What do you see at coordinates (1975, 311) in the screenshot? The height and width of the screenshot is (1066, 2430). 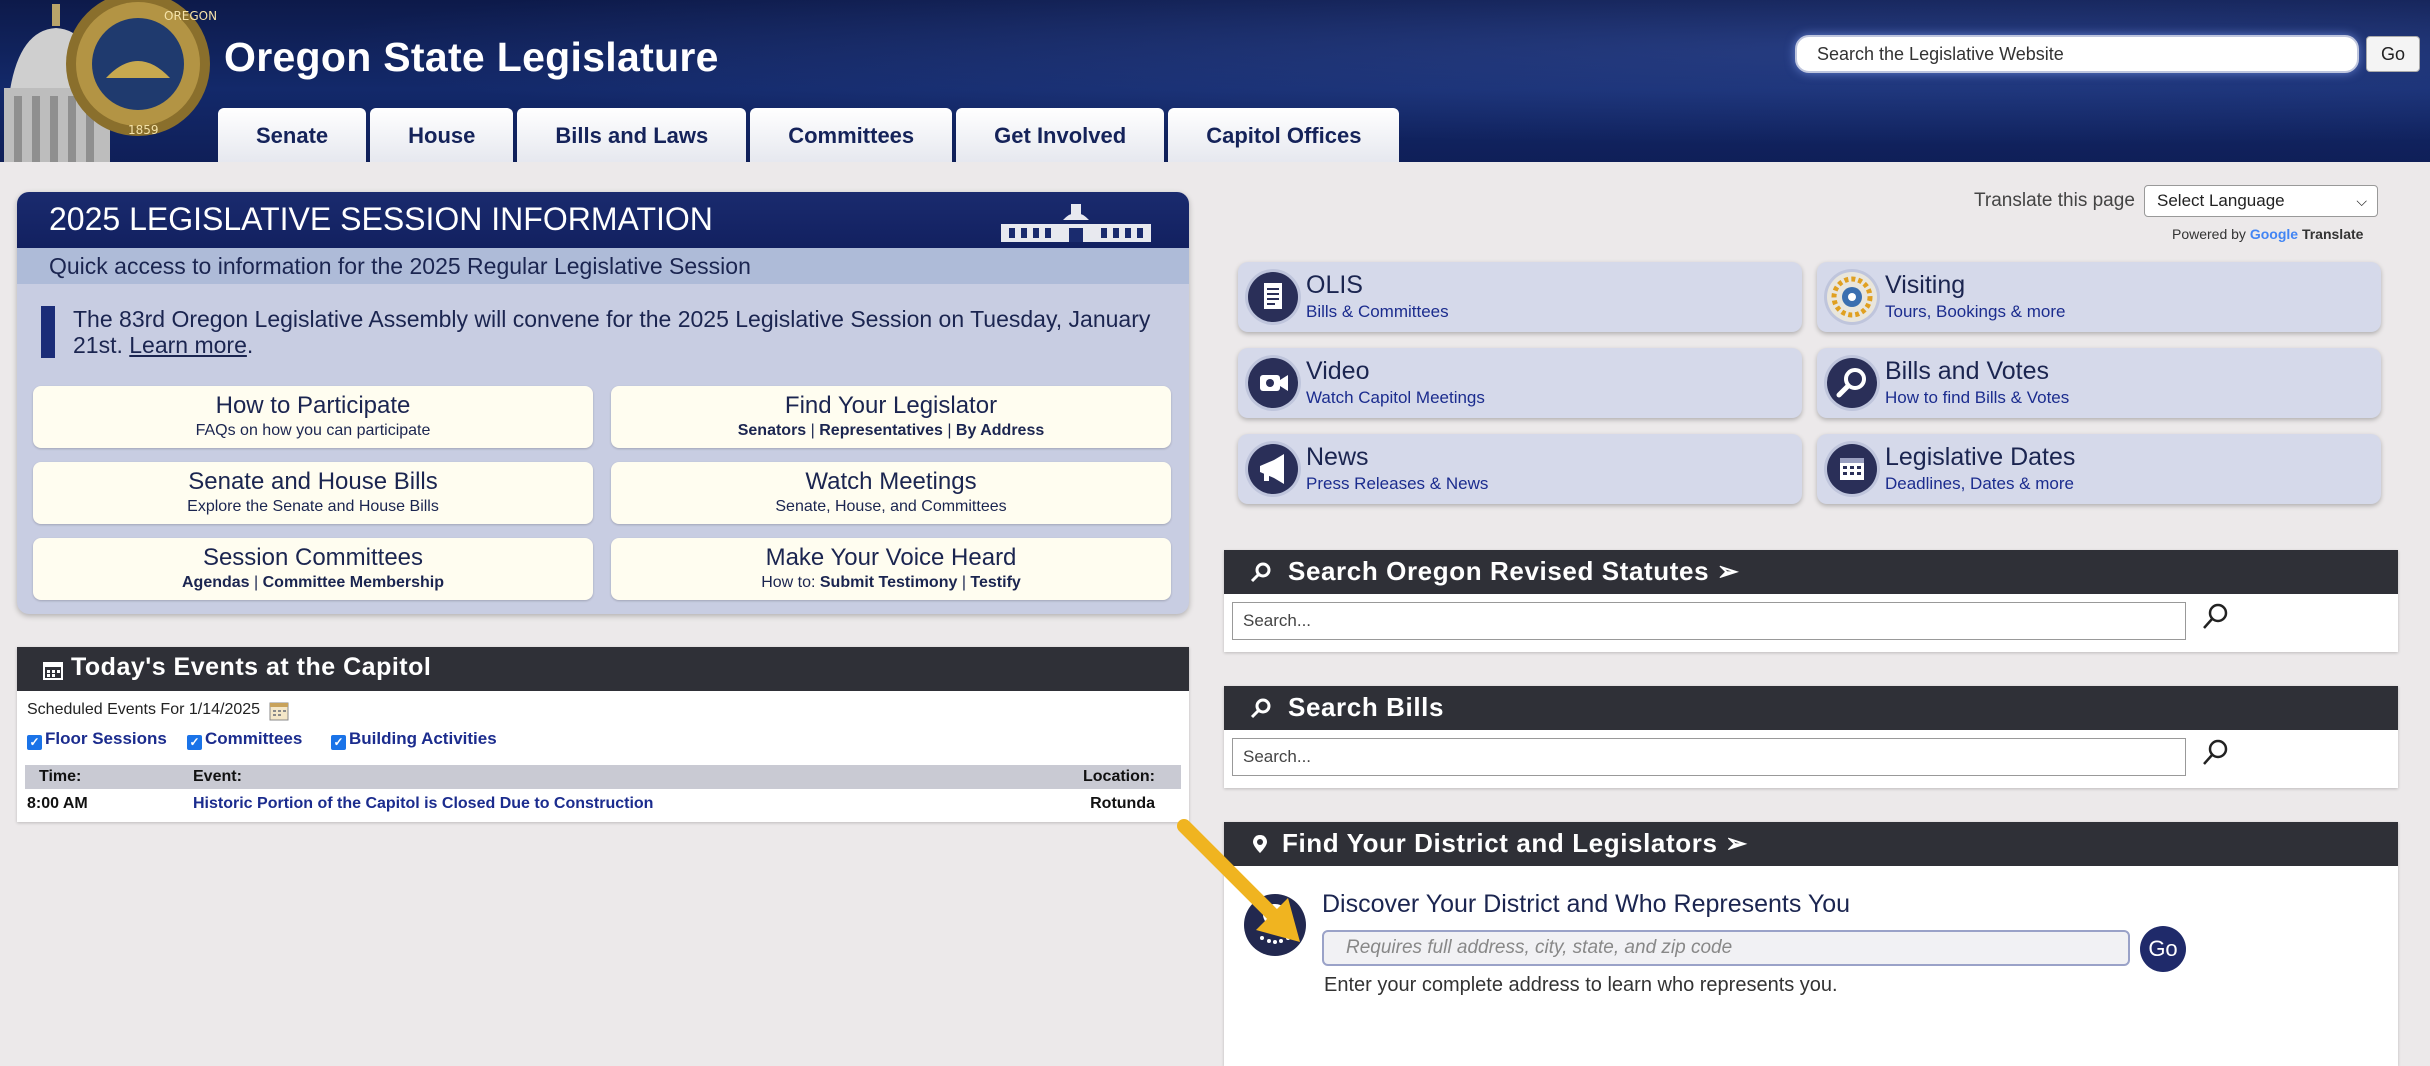 I see `tile-subtitle: Tours, Bookings & more` at bounding box center [1975, 311].